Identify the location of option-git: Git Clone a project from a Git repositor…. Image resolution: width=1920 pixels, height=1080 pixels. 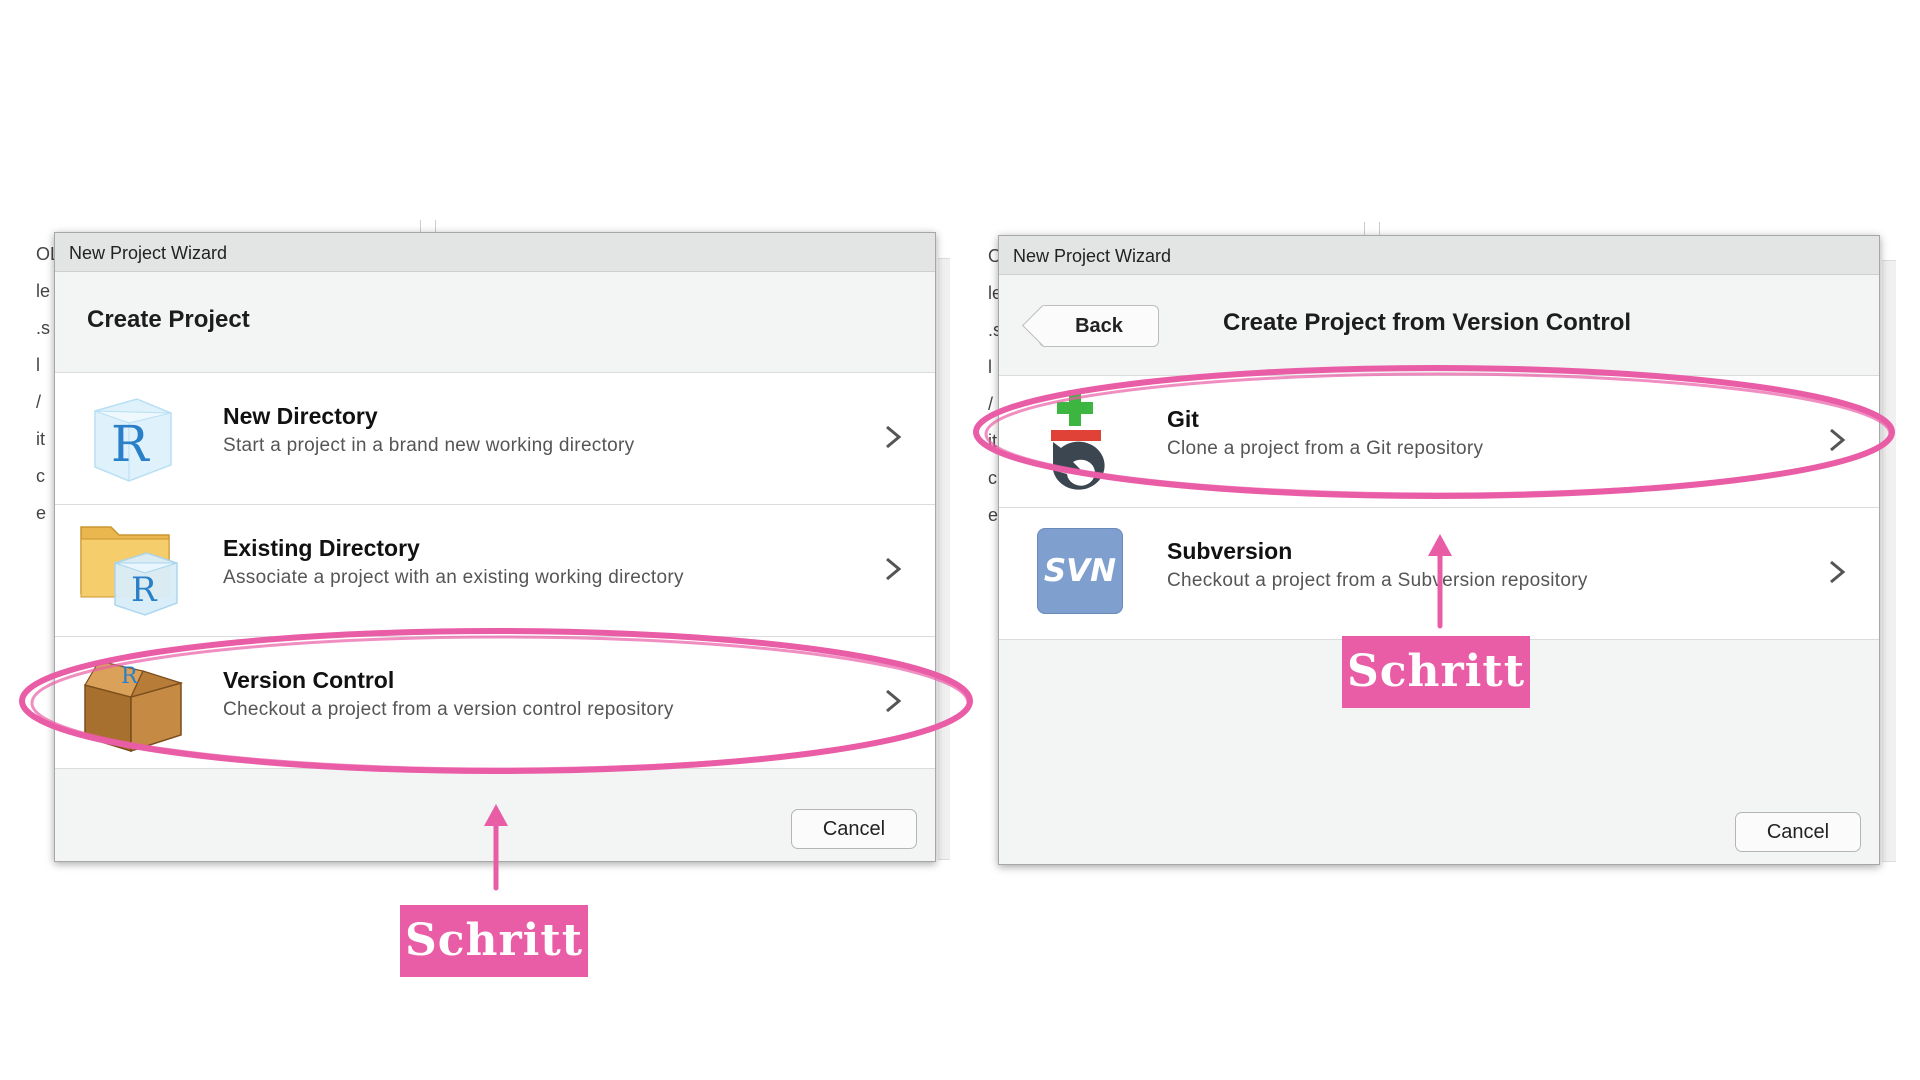
(1439, 442).